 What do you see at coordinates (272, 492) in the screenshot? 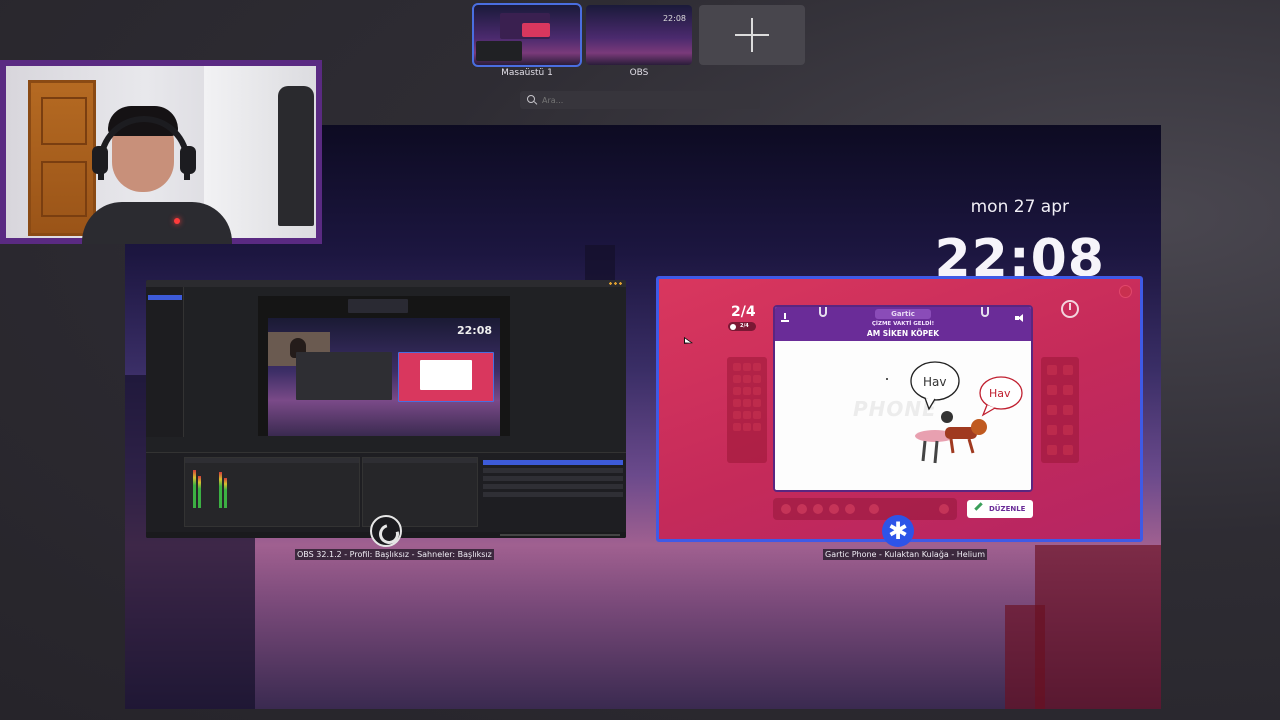
I see `obs-audio-mixer` at bounding box center [272, 492].